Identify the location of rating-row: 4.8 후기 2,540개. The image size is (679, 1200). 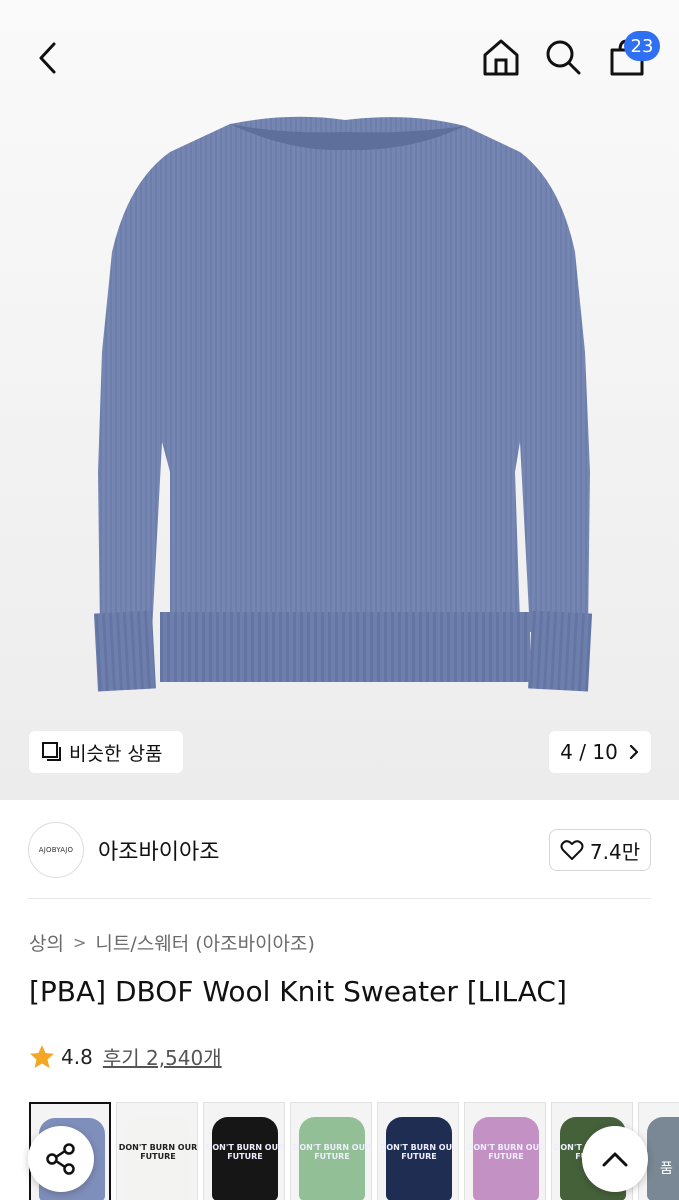
(125, 1056).